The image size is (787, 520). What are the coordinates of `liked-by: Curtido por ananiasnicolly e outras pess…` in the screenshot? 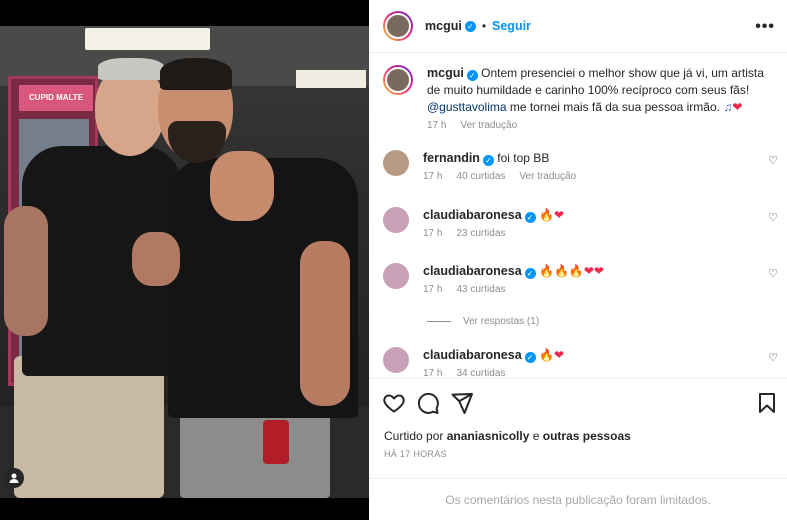 It's located at (507, 436).